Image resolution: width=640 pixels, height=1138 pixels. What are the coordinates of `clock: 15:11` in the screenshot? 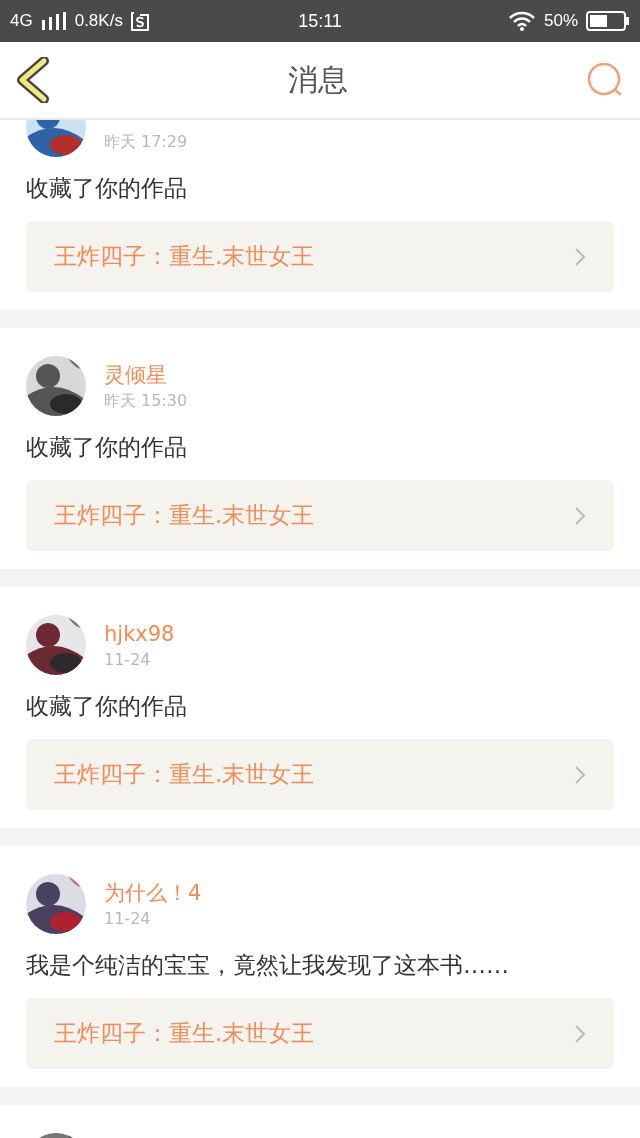 It's located at (320, 21).